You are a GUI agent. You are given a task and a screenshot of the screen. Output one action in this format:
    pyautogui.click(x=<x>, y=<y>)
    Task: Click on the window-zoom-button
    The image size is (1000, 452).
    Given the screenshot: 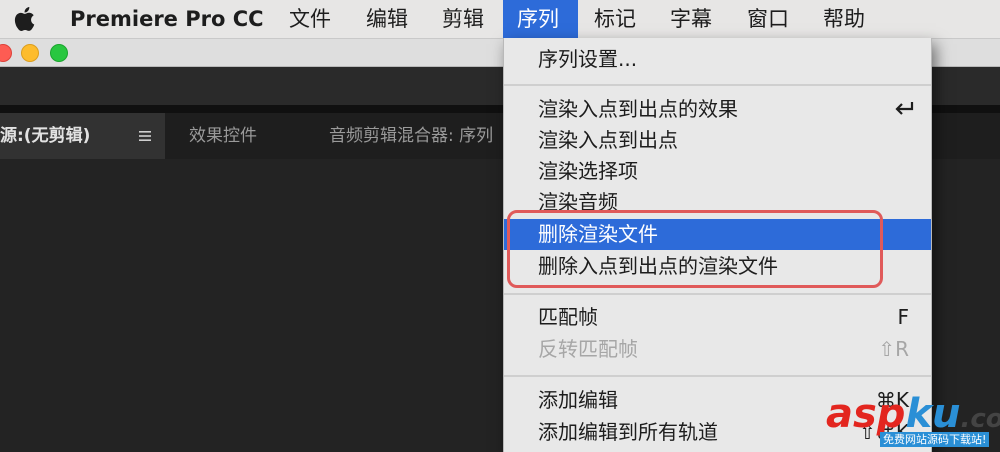 What is the action you would take?
    pyautogui.click(x=59, y=53)
    